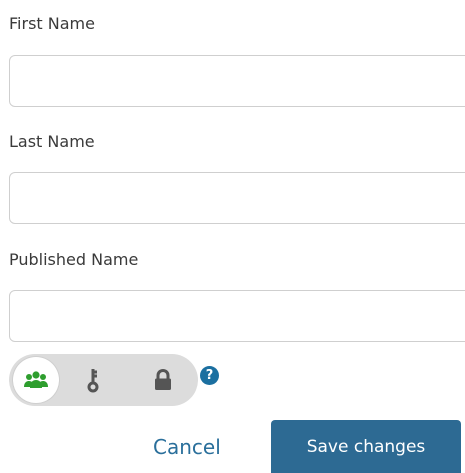  What do you see at coordinates (52, 23) in the screenshot?
I see `first-name-label: First Name` at bounding box center [52, 23].